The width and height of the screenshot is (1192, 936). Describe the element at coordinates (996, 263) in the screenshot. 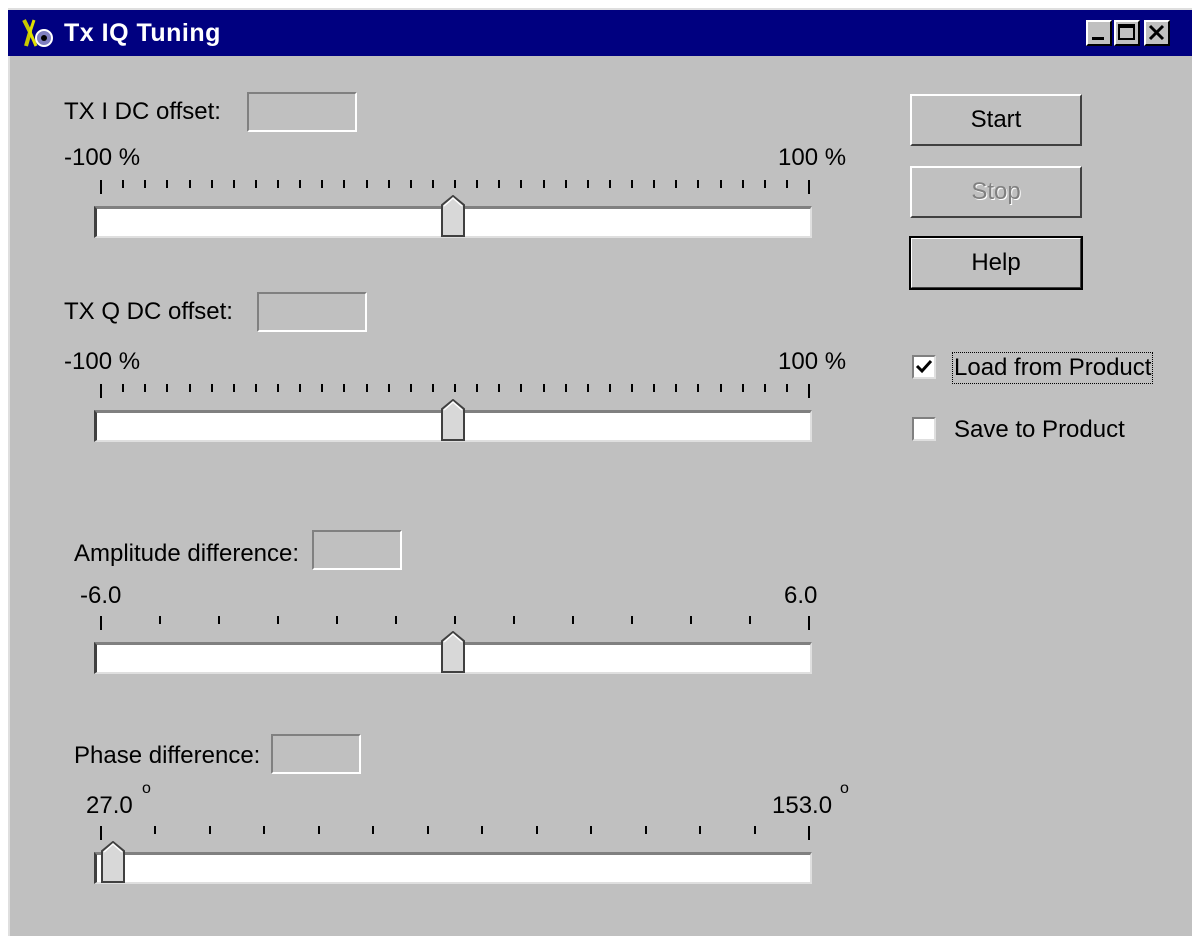

I see `help-button: Help` at that location.